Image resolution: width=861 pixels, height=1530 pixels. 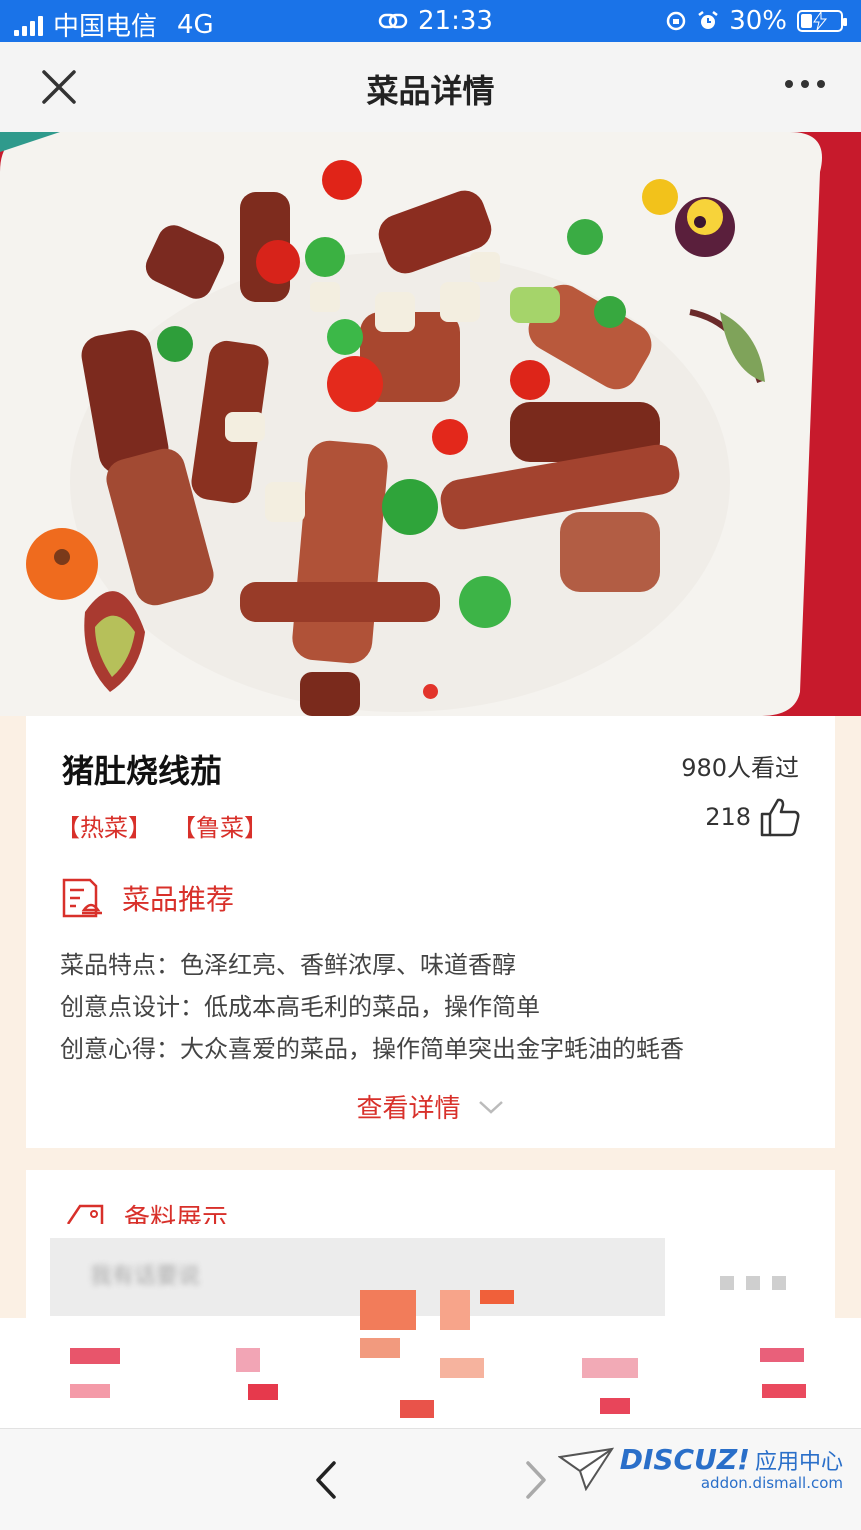 What do you see at coordinates (430, 1359) in the screenshot?
I see `obscured-content` at bounding box center [430, 1359].